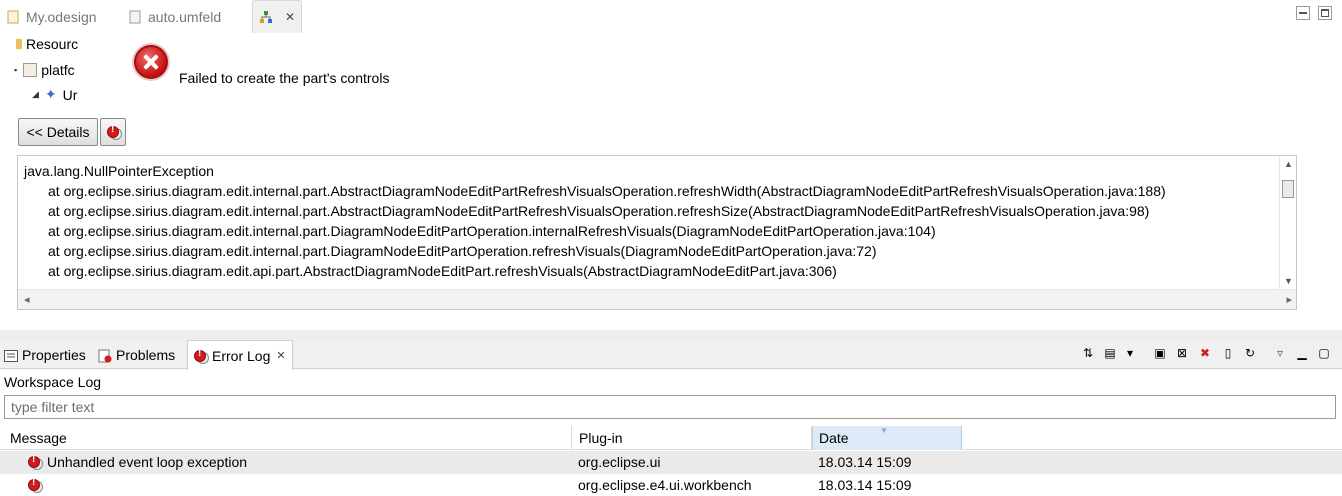  I want to click on maximize-button, so click(1325, 13).